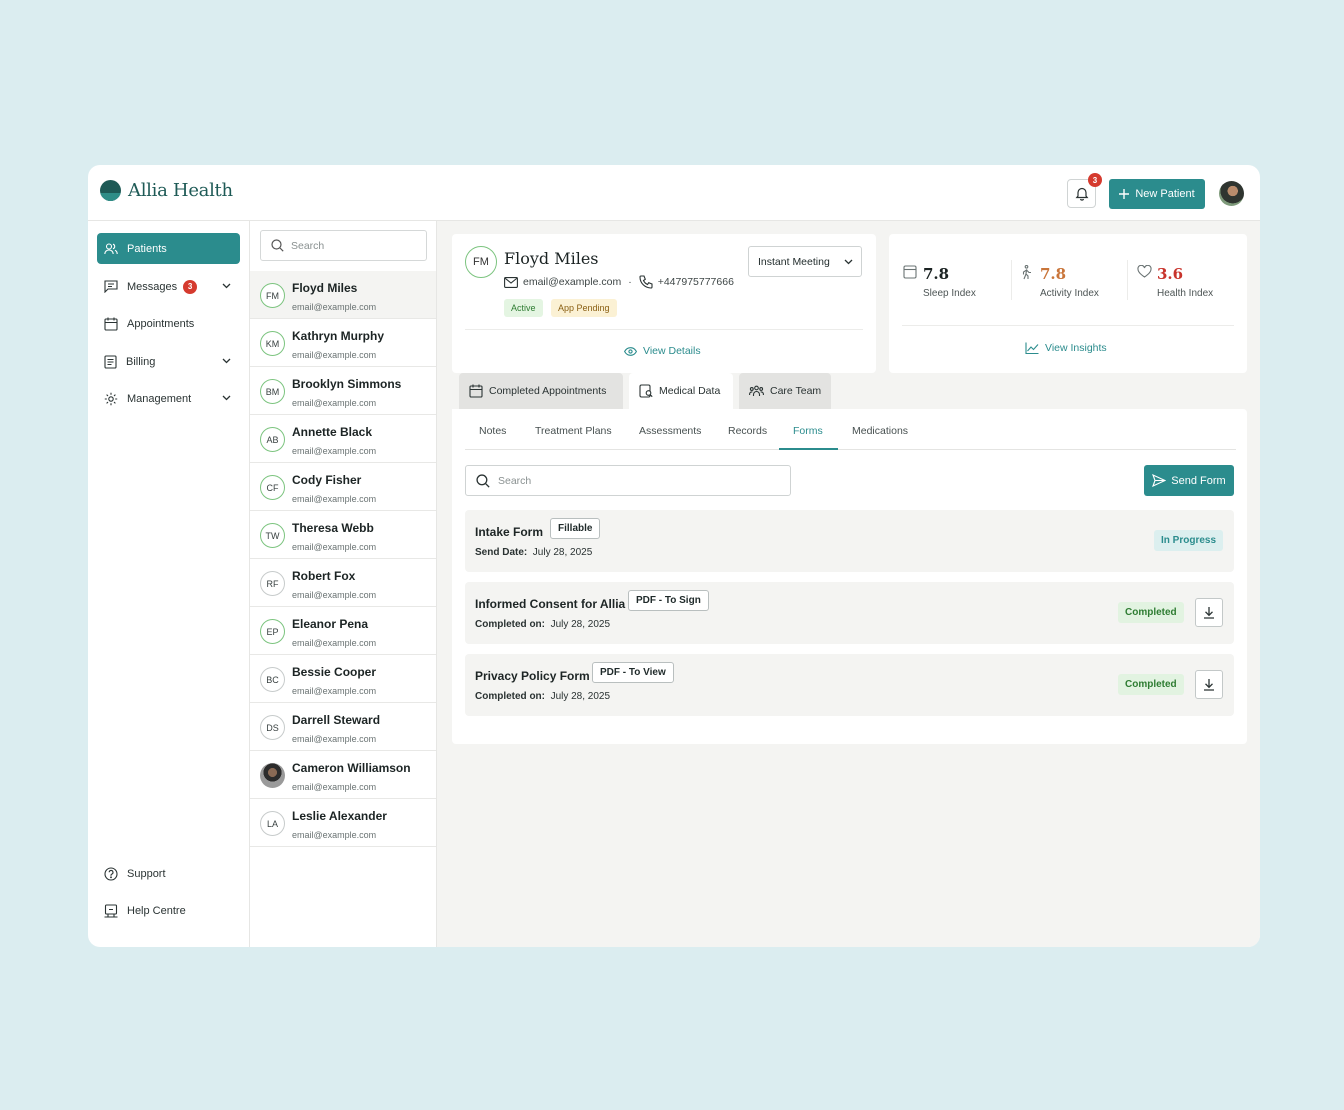 The width and height of the screenshot is (1344, 1110). I want to click on medical-data-icon, so click(646, 391).